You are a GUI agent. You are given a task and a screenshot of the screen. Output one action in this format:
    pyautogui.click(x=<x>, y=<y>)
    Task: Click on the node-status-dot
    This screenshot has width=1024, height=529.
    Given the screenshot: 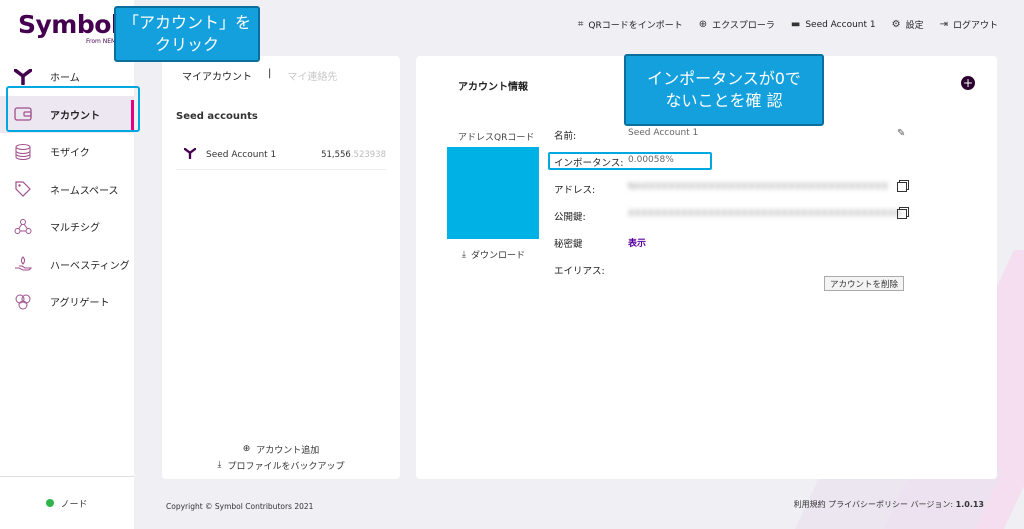 What is the action you would take?
    pyautogui.click(x=50, y=503)
    